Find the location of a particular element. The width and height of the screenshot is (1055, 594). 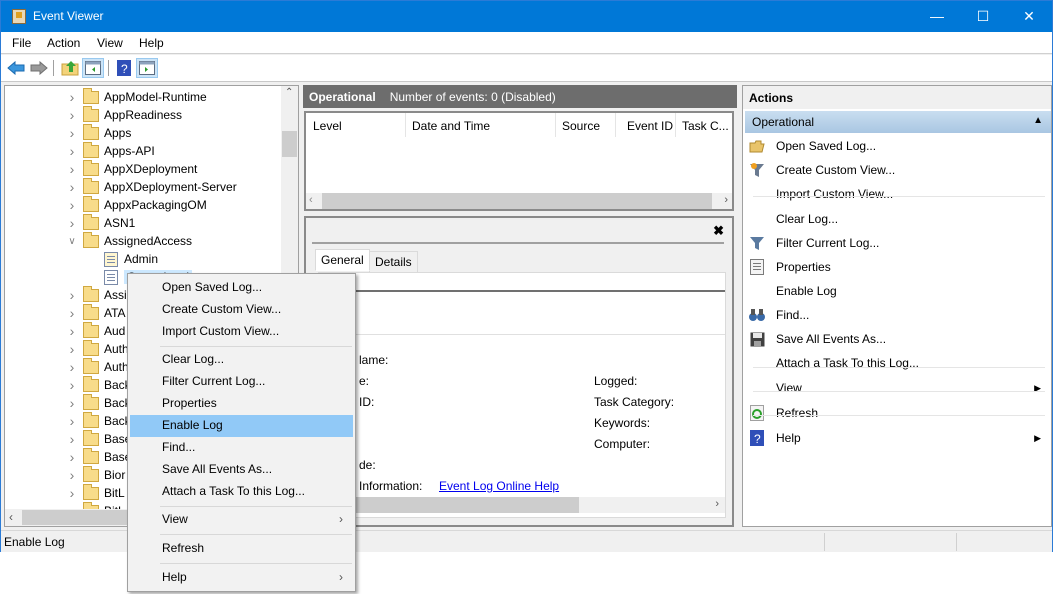

column-header-date-time: Date and Time is located at coordinates (451, 126).